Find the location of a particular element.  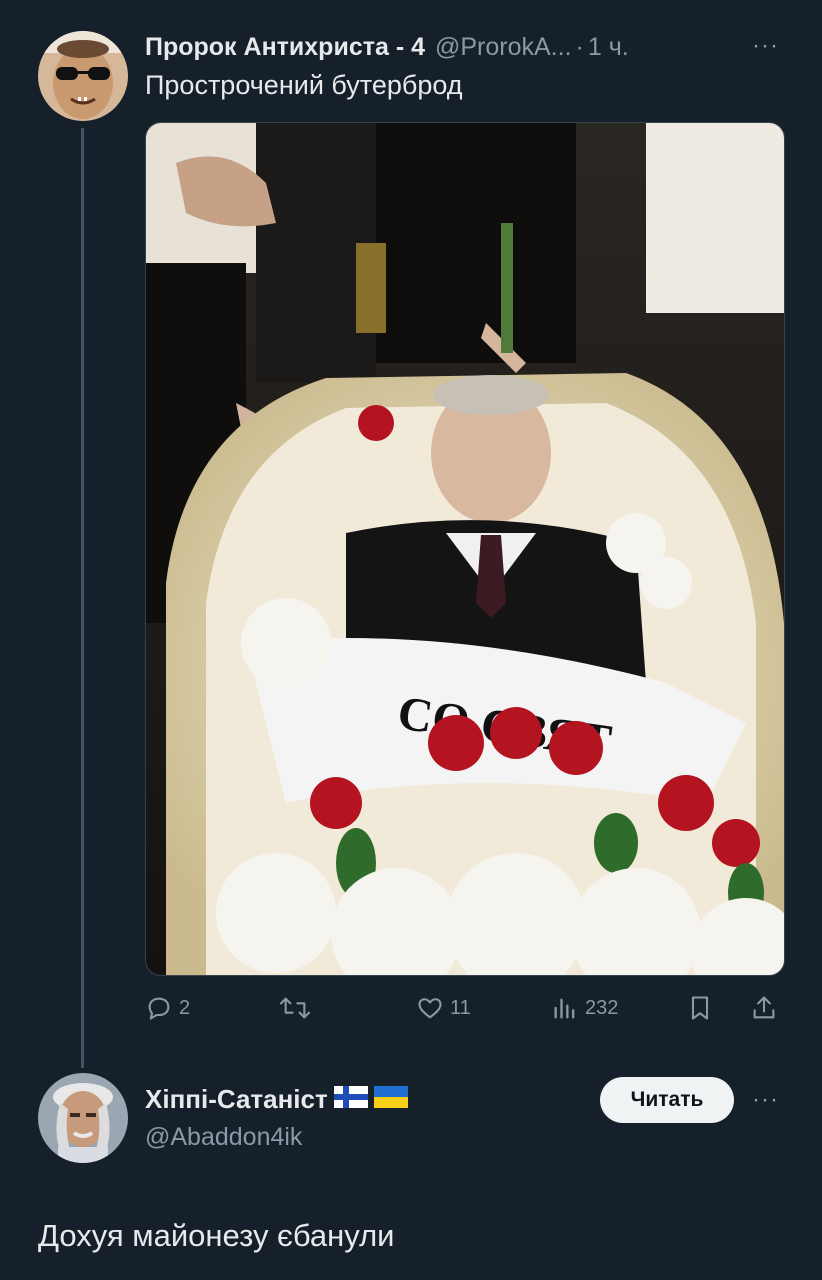

bookmark-action is located at coordinates (700, 1008).